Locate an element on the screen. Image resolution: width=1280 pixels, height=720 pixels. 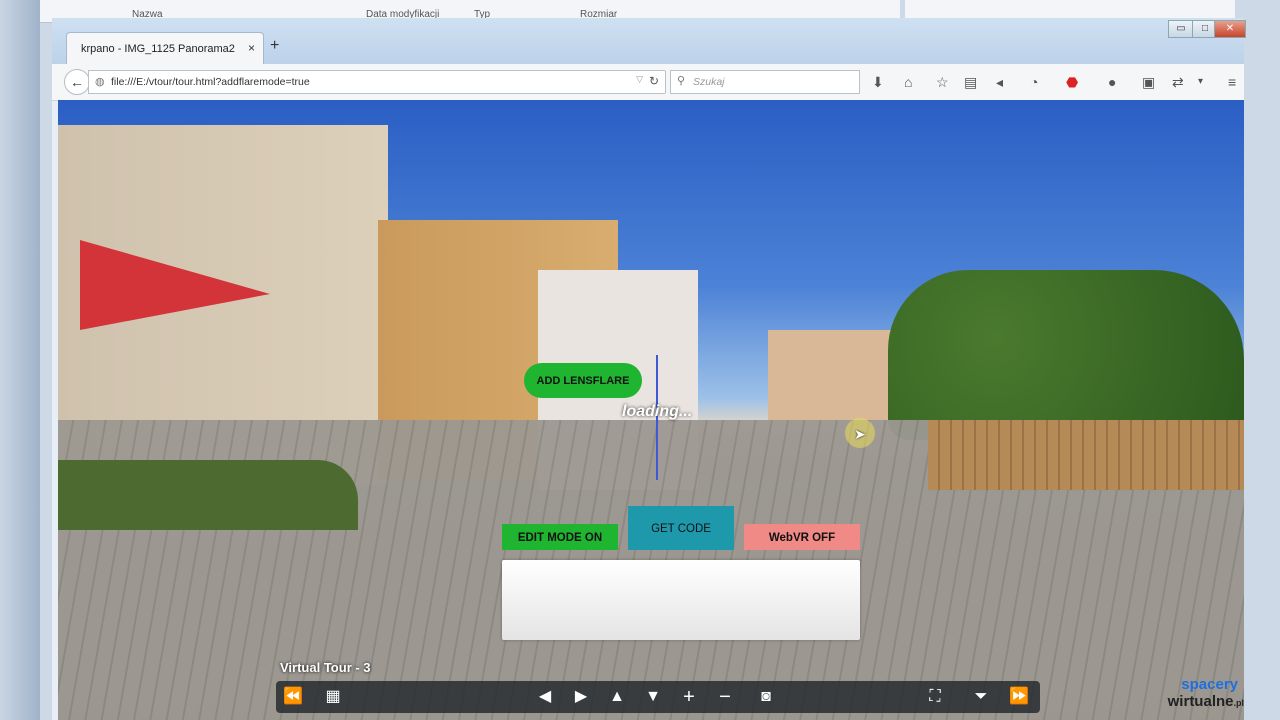
brand-logo: spacery wirtualne.pl is located at coordinates (1196, 694).